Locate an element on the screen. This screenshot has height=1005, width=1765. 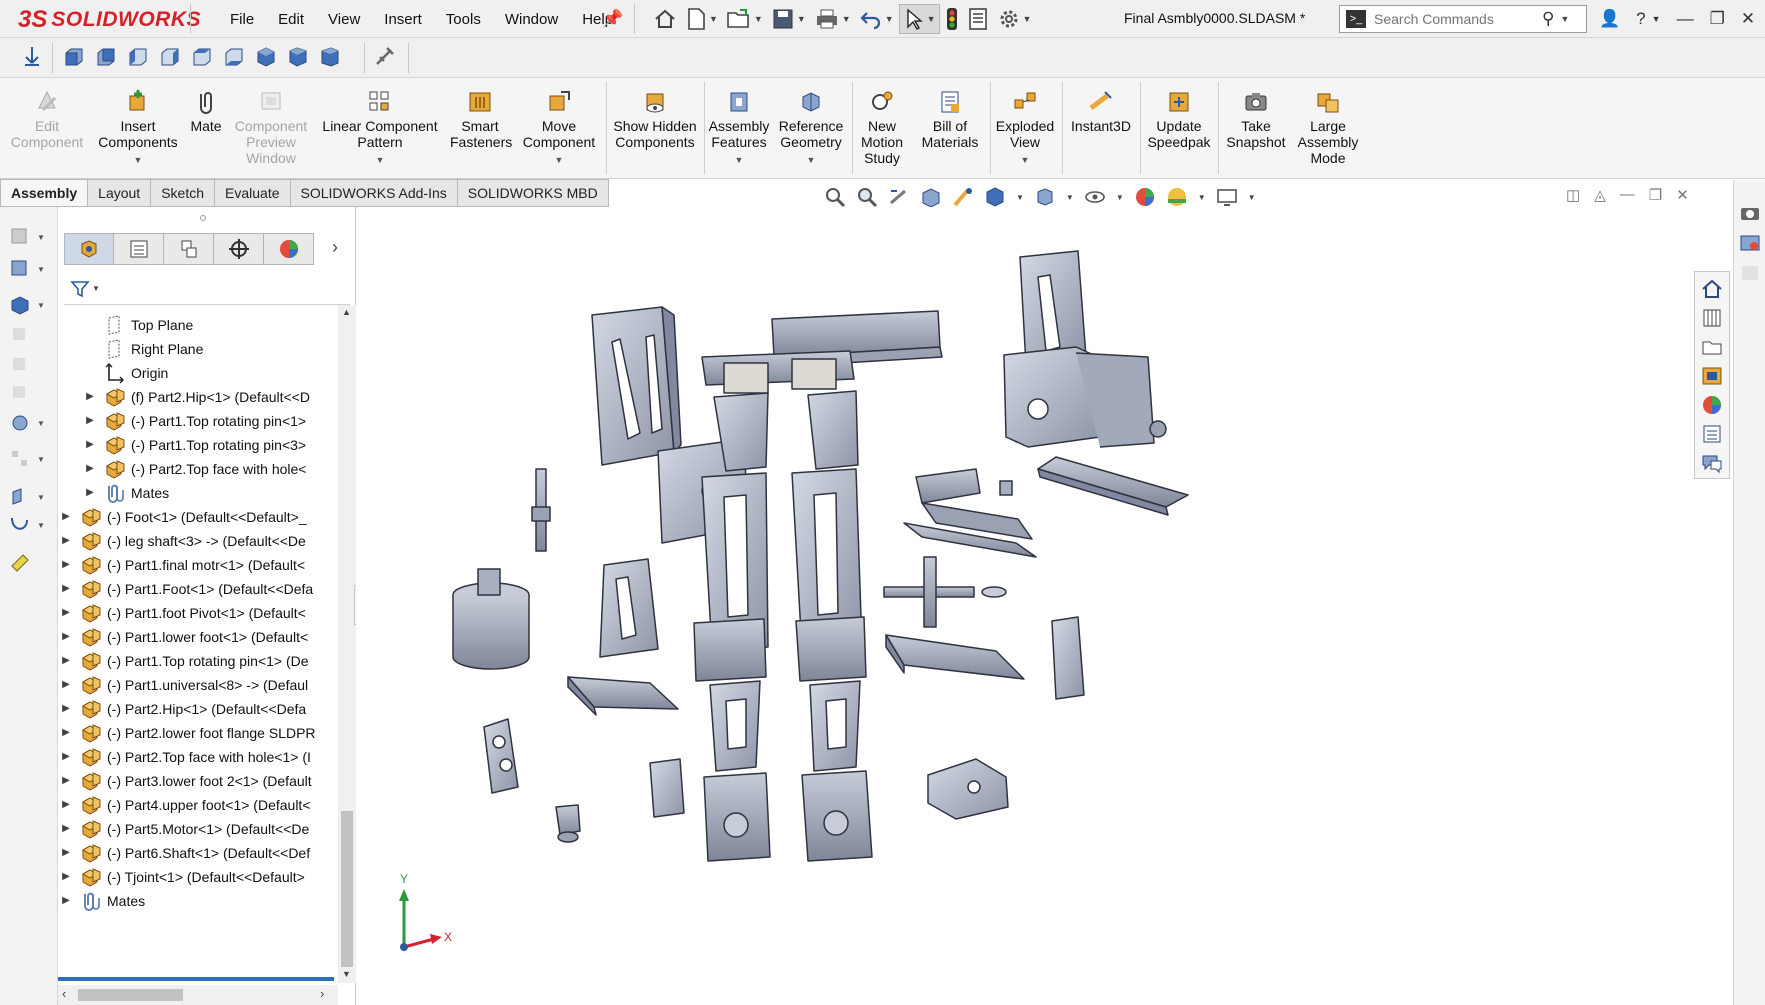
menu-window: Window is located at coordinates (531, 19).